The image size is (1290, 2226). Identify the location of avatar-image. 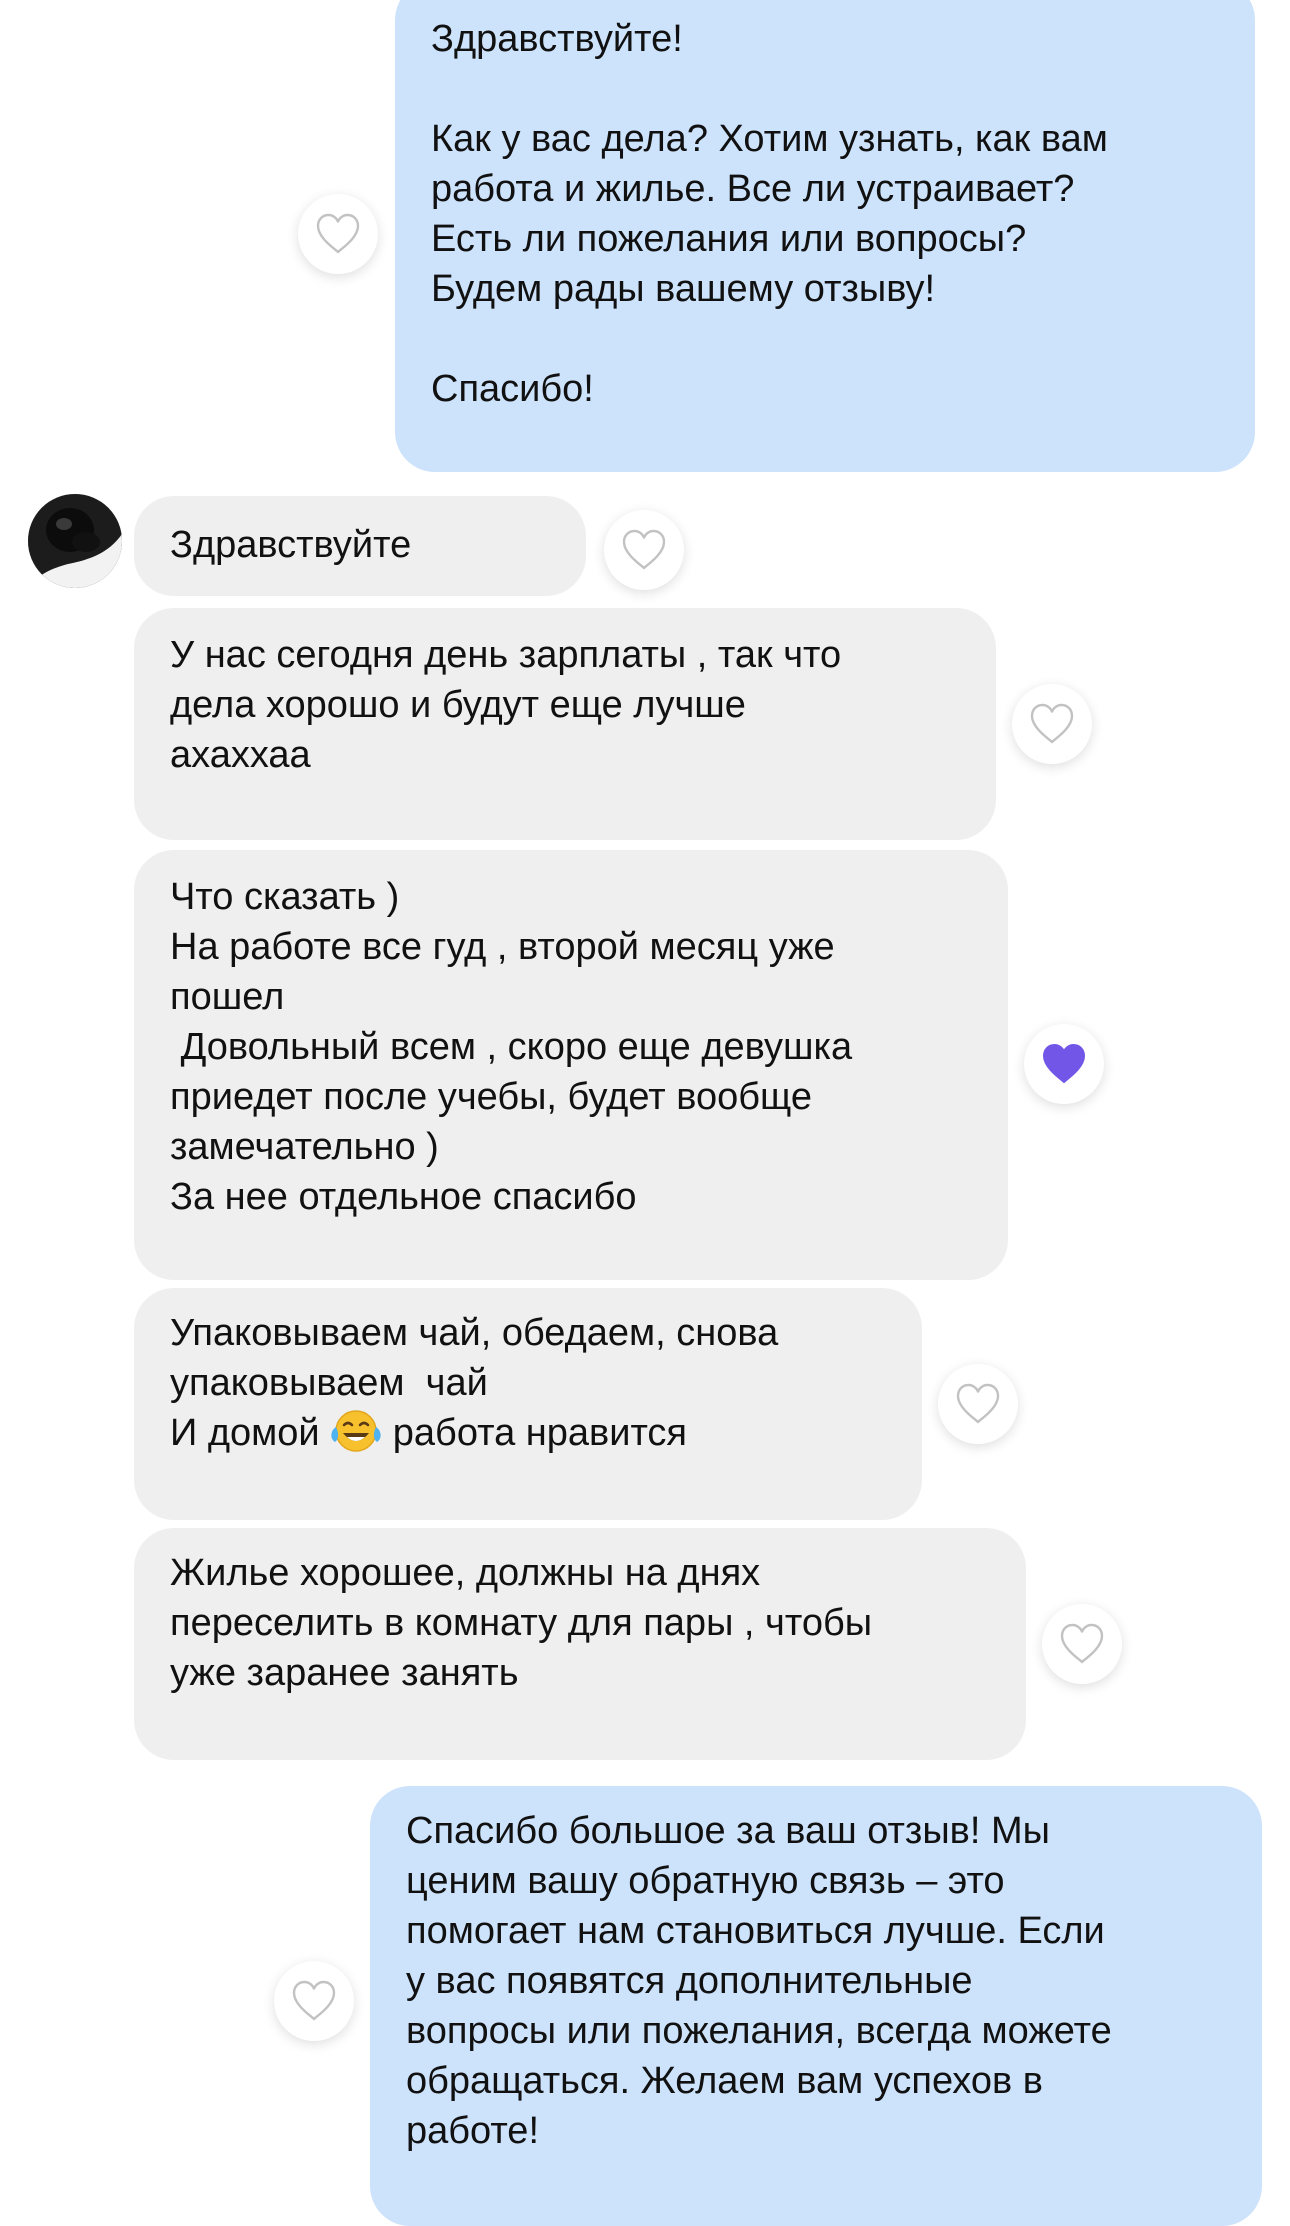
(75, 541).